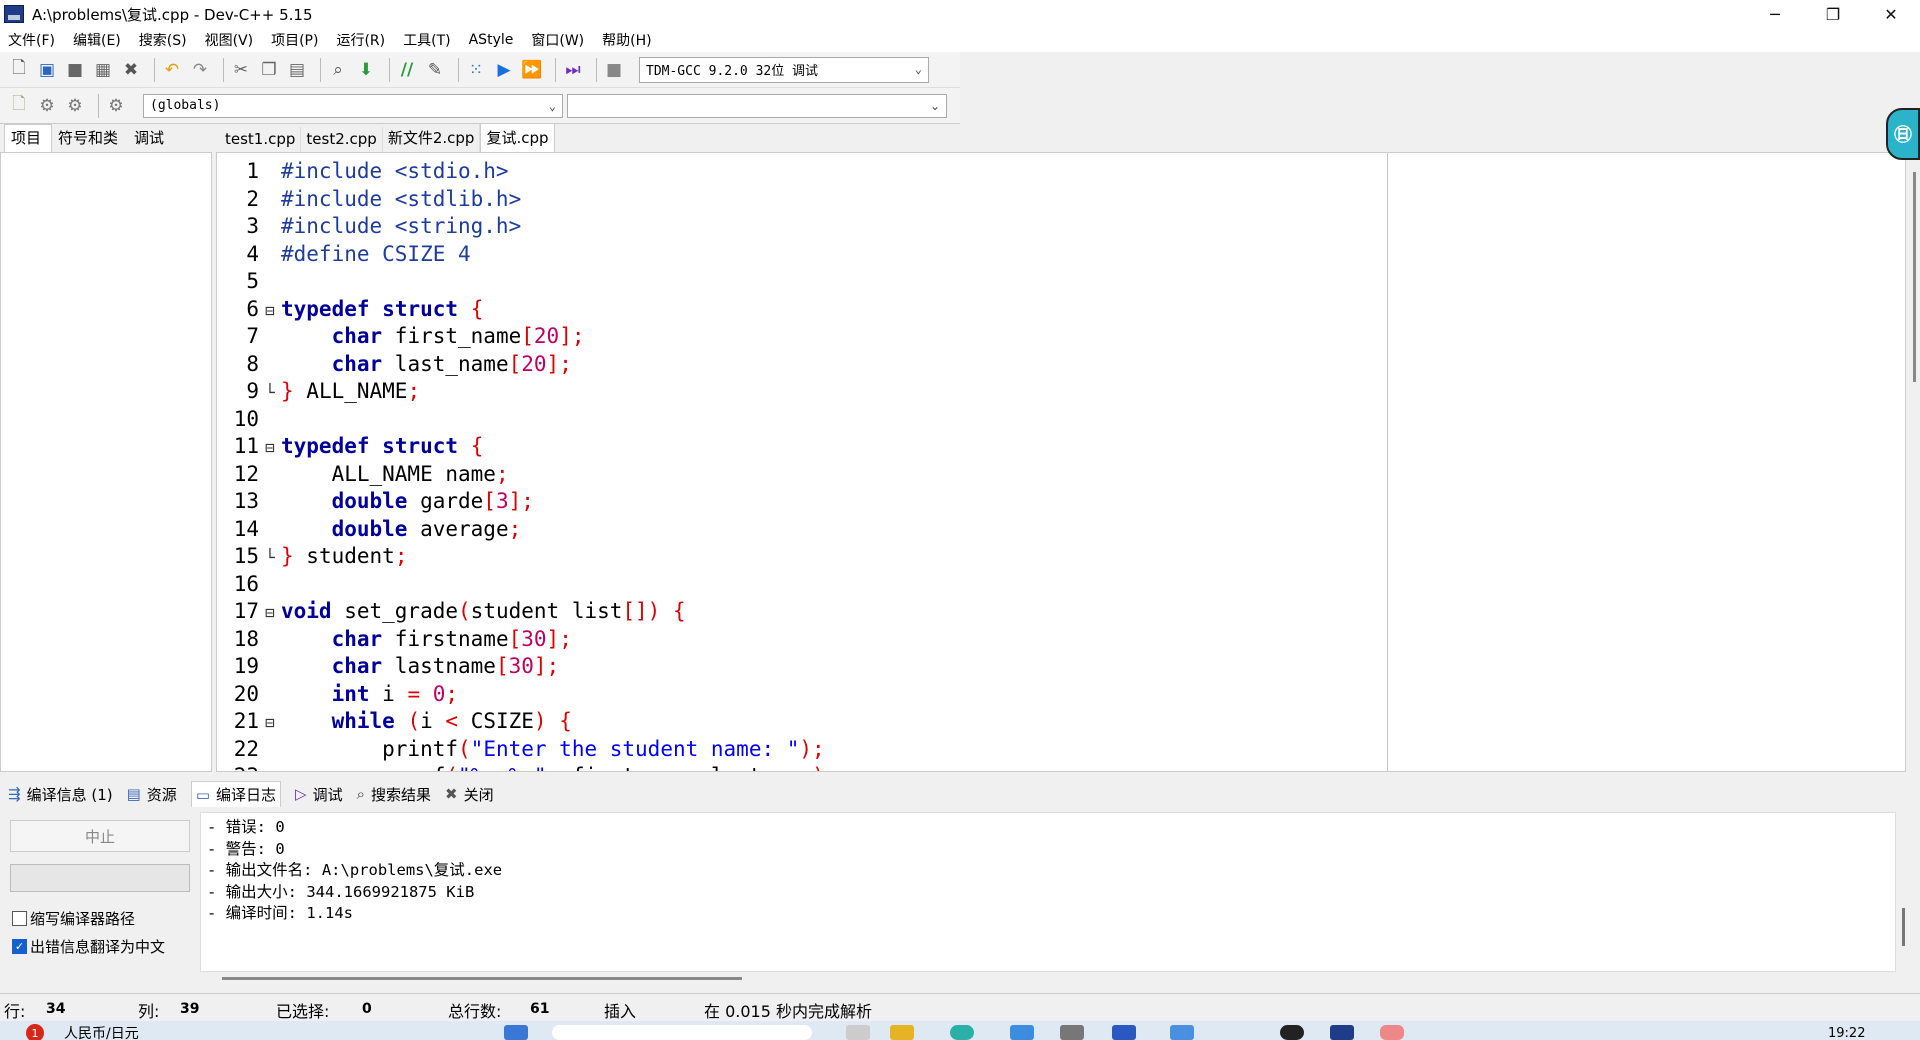 This screenshot has height=1040, width=1920. Describe the element at coordinates (614, 70) in the screenshot. I see `stop-icon: ■` at that location.